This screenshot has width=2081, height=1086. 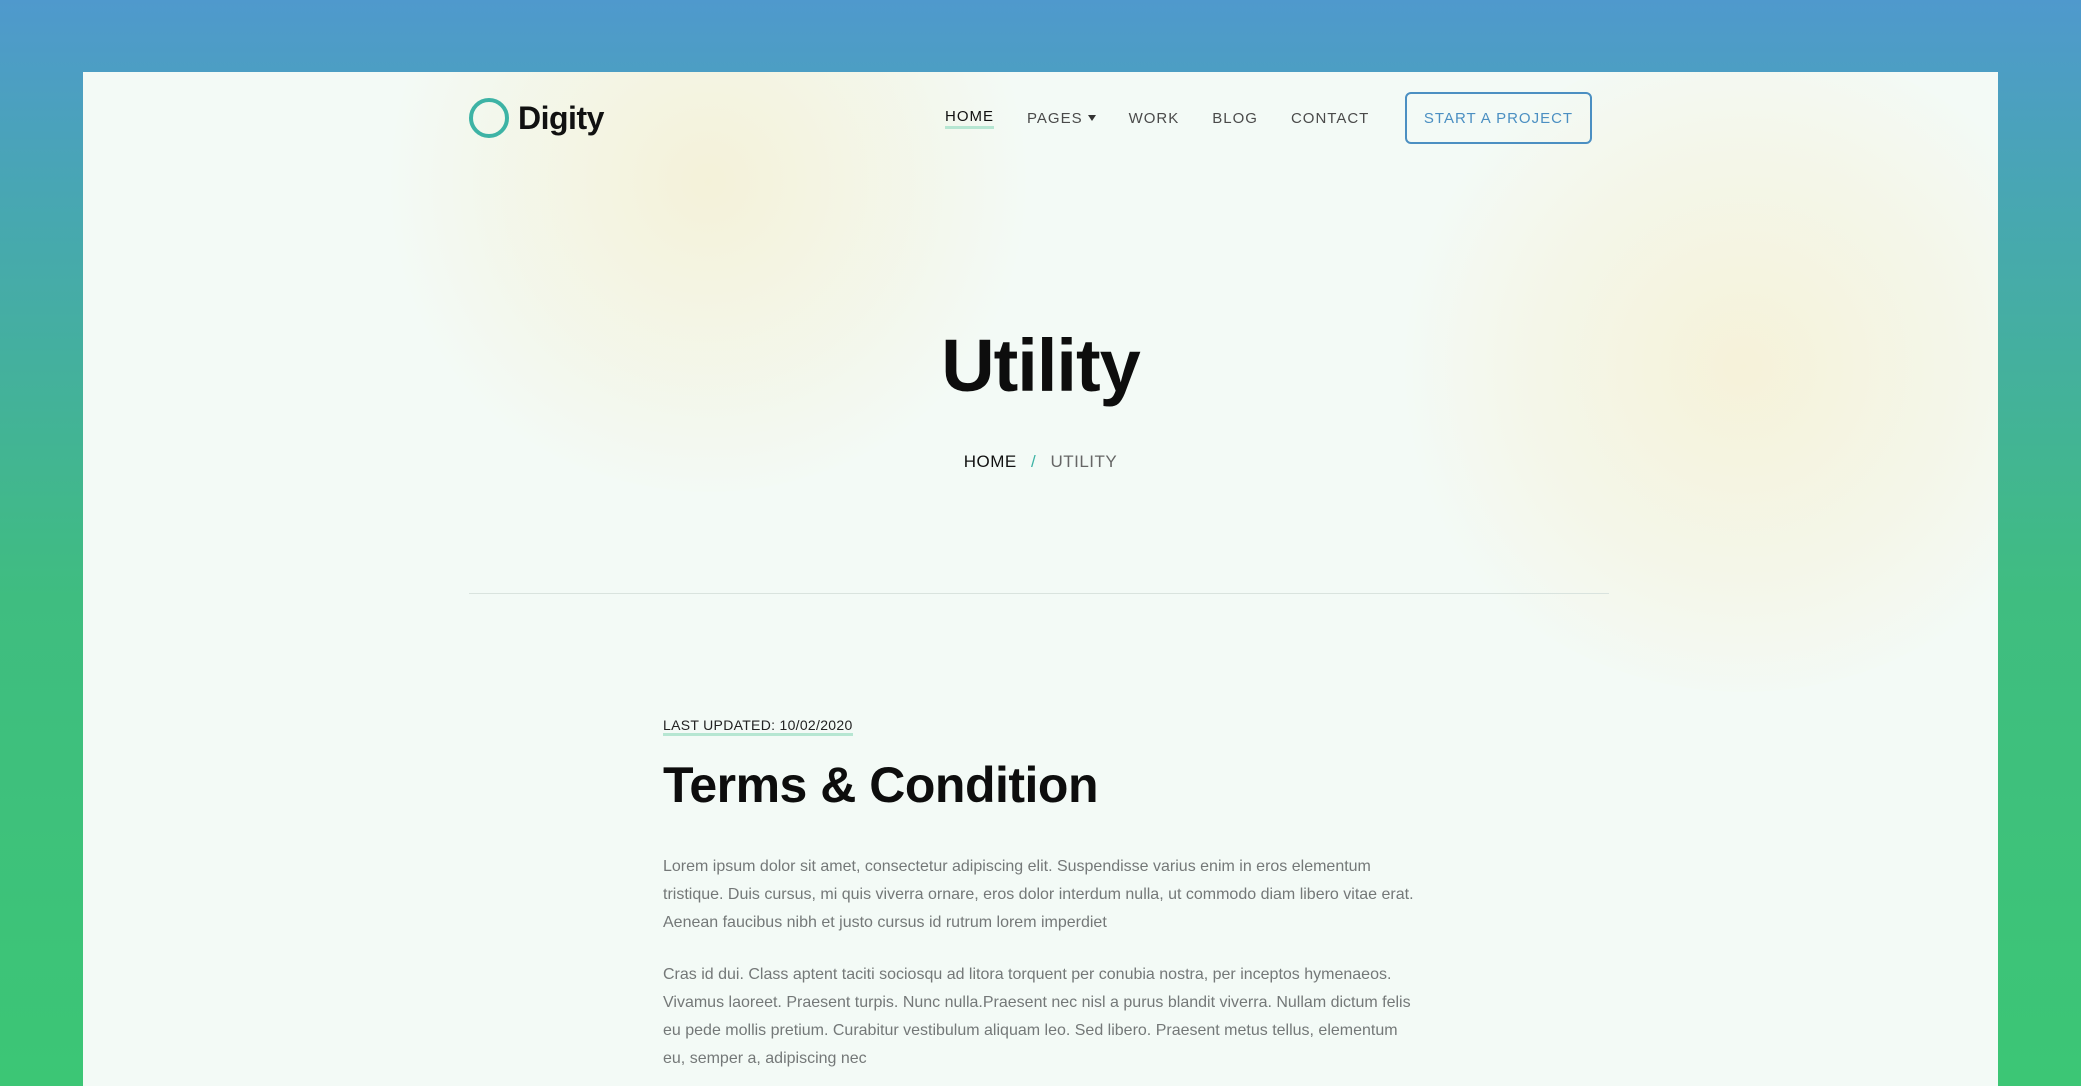 I want to click on section-divider, so click(x=1039, y=593).